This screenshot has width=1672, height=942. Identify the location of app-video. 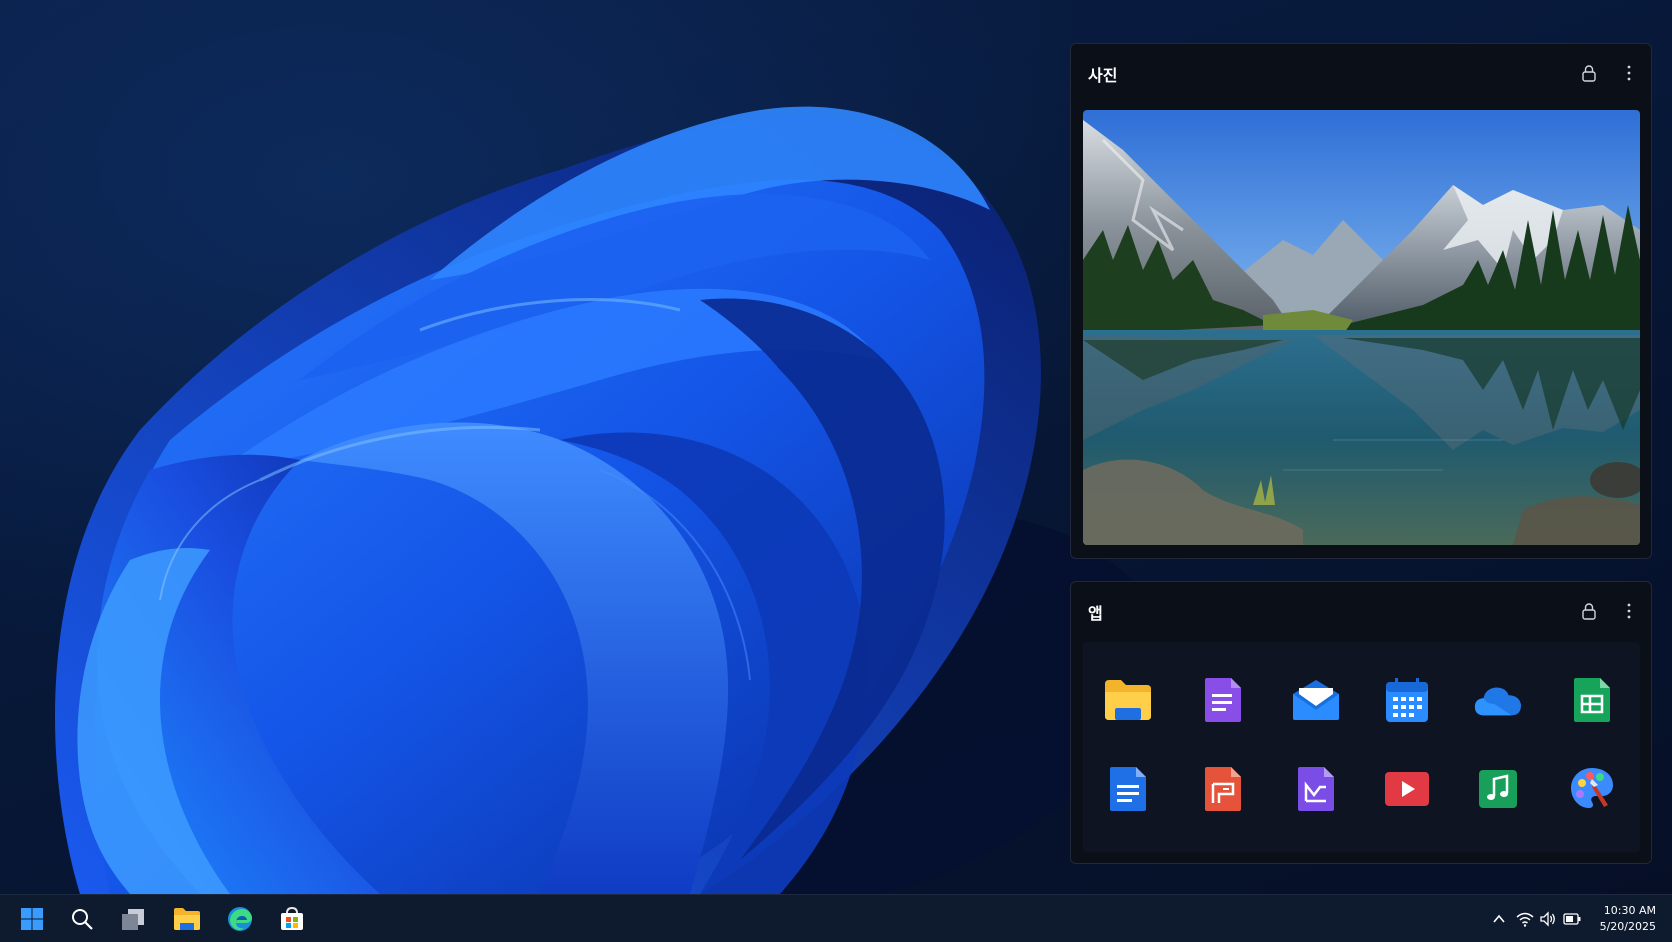
(1407, 789).